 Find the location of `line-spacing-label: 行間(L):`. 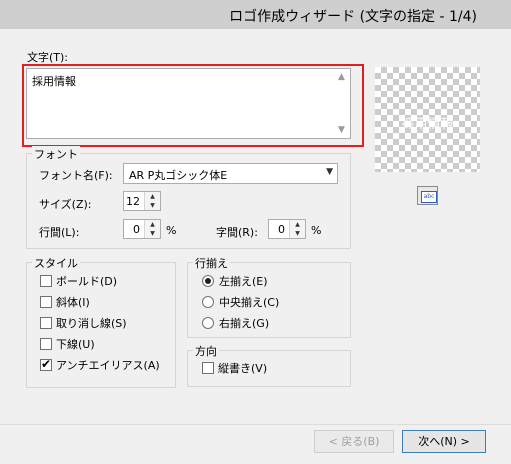

line-spacing-label: 行間(L): is located at coordinates (59, 232).